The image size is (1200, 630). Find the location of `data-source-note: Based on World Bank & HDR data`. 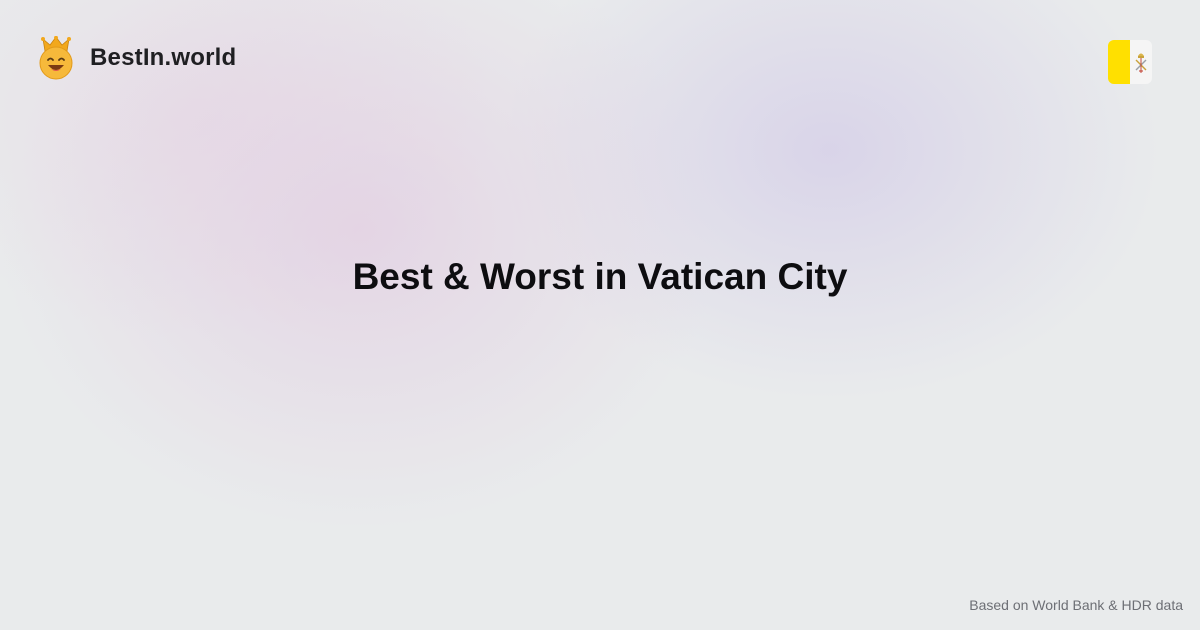

data-source-note: Based on World Bank & HDR data is located at coordinates (1076, 605).